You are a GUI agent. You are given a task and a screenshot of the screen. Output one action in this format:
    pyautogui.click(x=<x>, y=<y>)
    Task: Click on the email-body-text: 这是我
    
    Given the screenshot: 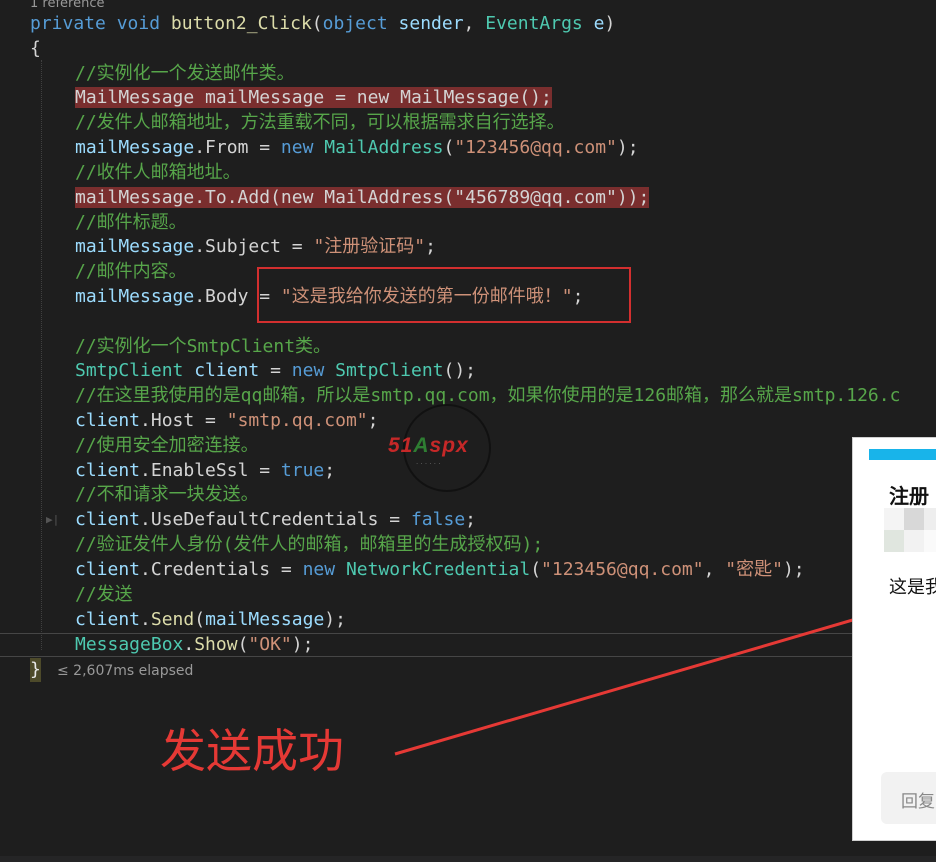 What is the action you would take?
    pyautogui.click(x=912, y=587)
    